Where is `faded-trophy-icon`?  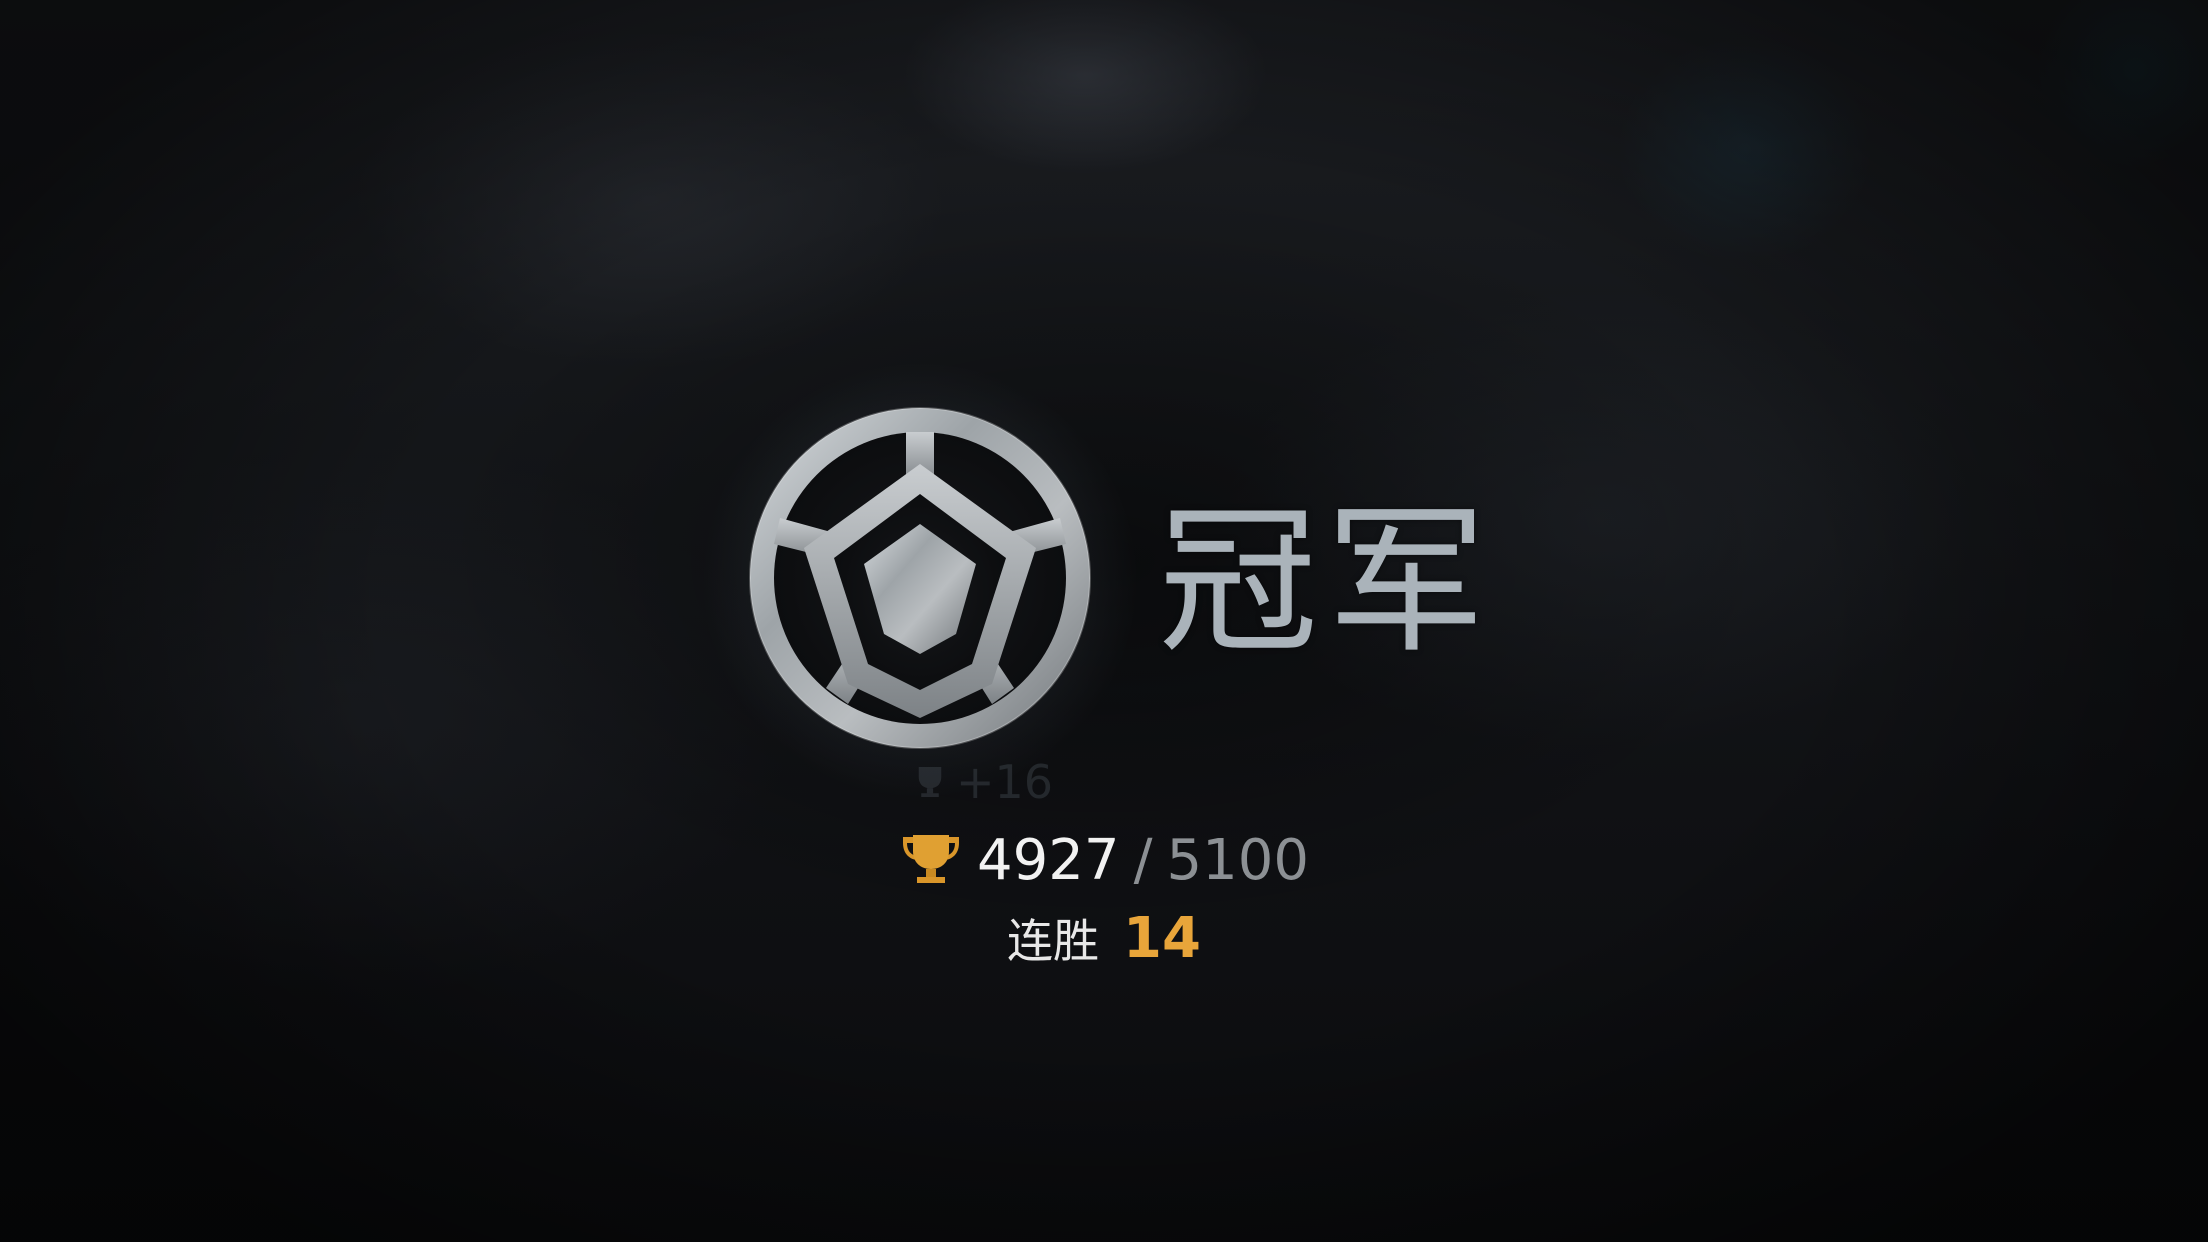 faded-trophy-icon is located at coordinates (930, 782).